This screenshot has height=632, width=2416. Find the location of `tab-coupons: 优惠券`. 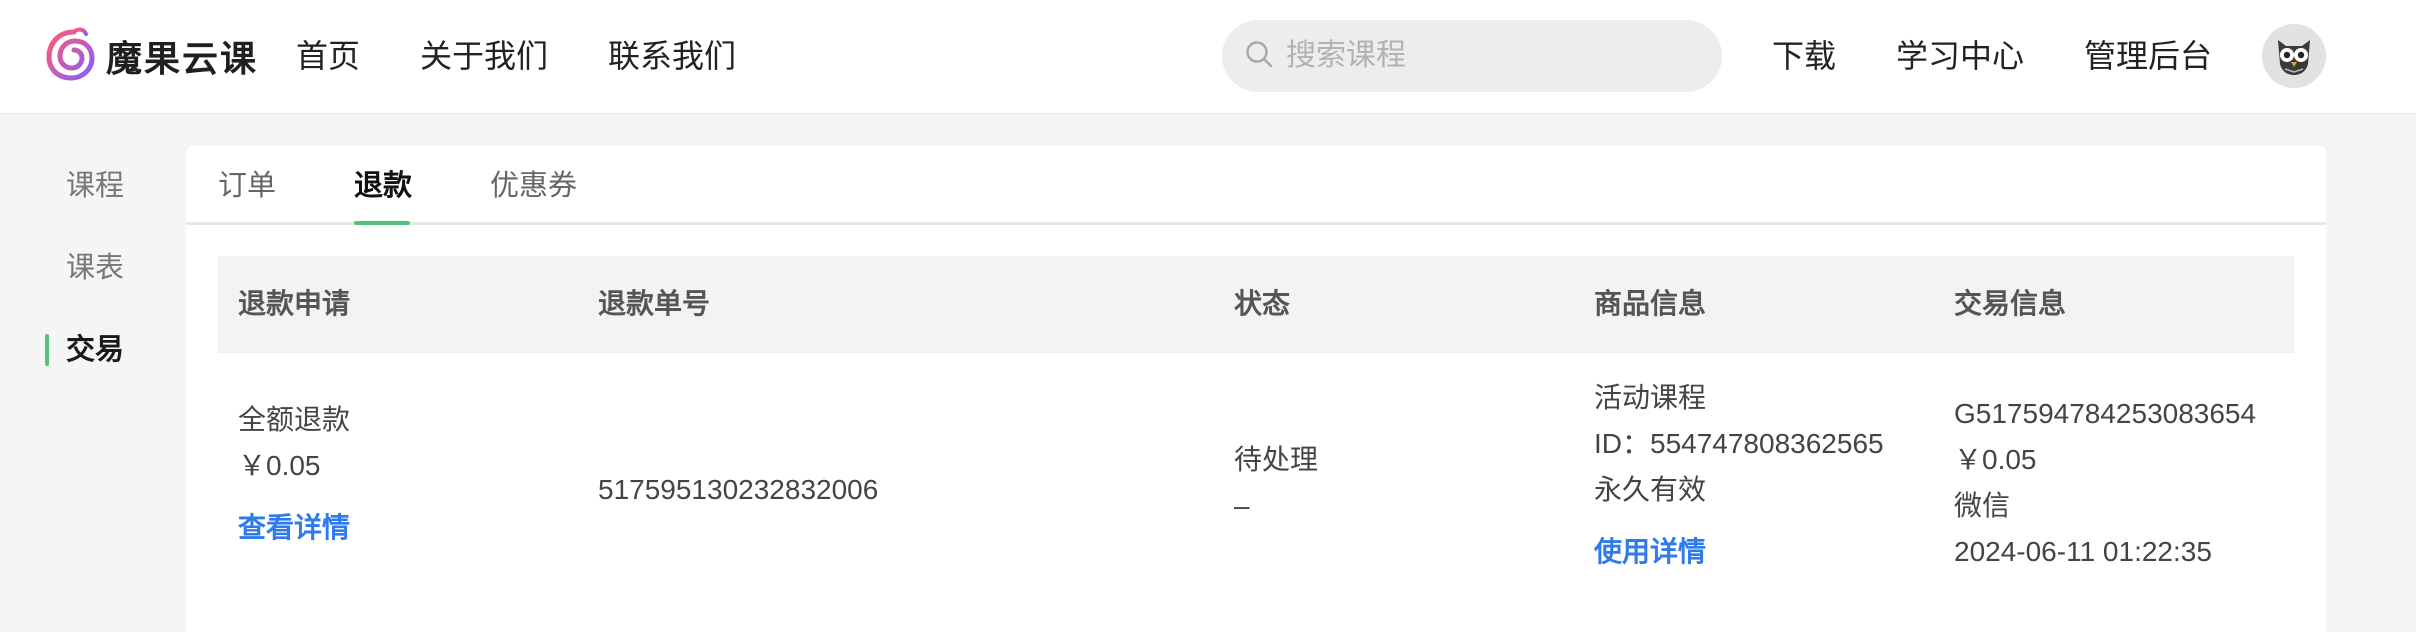

tab-coupons: 优惠券 is located at coordinates (533, 186).